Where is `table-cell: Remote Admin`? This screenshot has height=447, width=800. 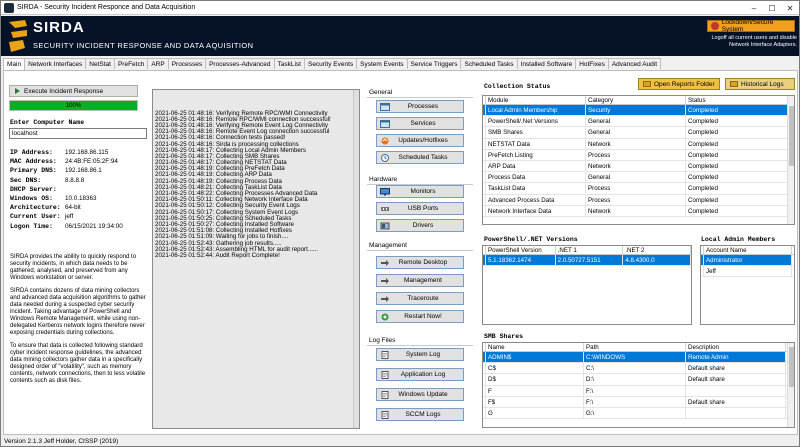 table-cell: Remote Admin is located at coordinates (736, 357).